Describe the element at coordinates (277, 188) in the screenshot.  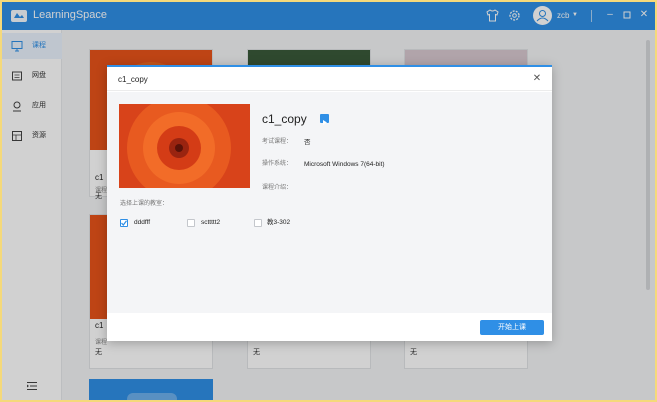
I see `intro-label: 课程介绍：` at that location.